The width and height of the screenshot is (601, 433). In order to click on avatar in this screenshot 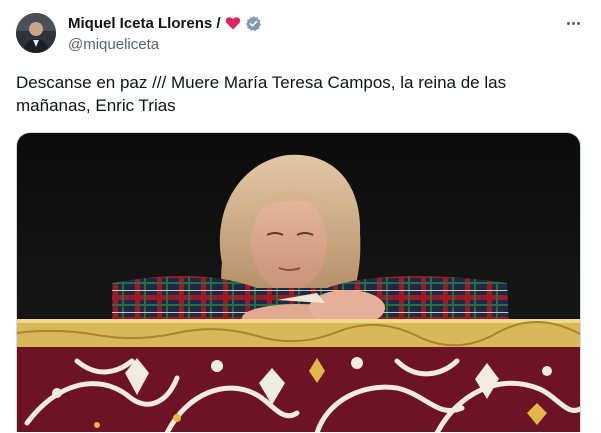, I will do `click(36, 33)`.